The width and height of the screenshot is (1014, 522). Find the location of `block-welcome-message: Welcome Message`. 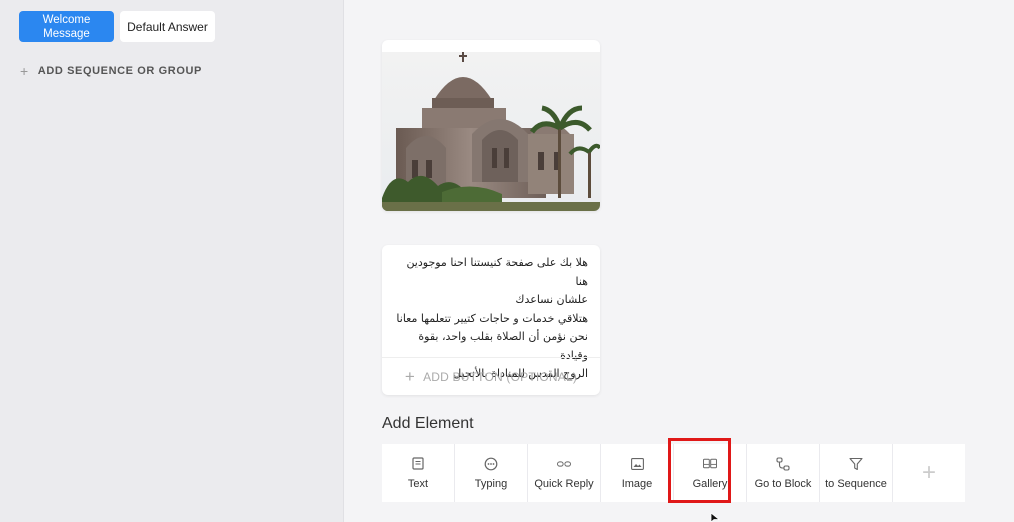

block-welcome-message: Welcome Message is located at coordinates (66, 26).